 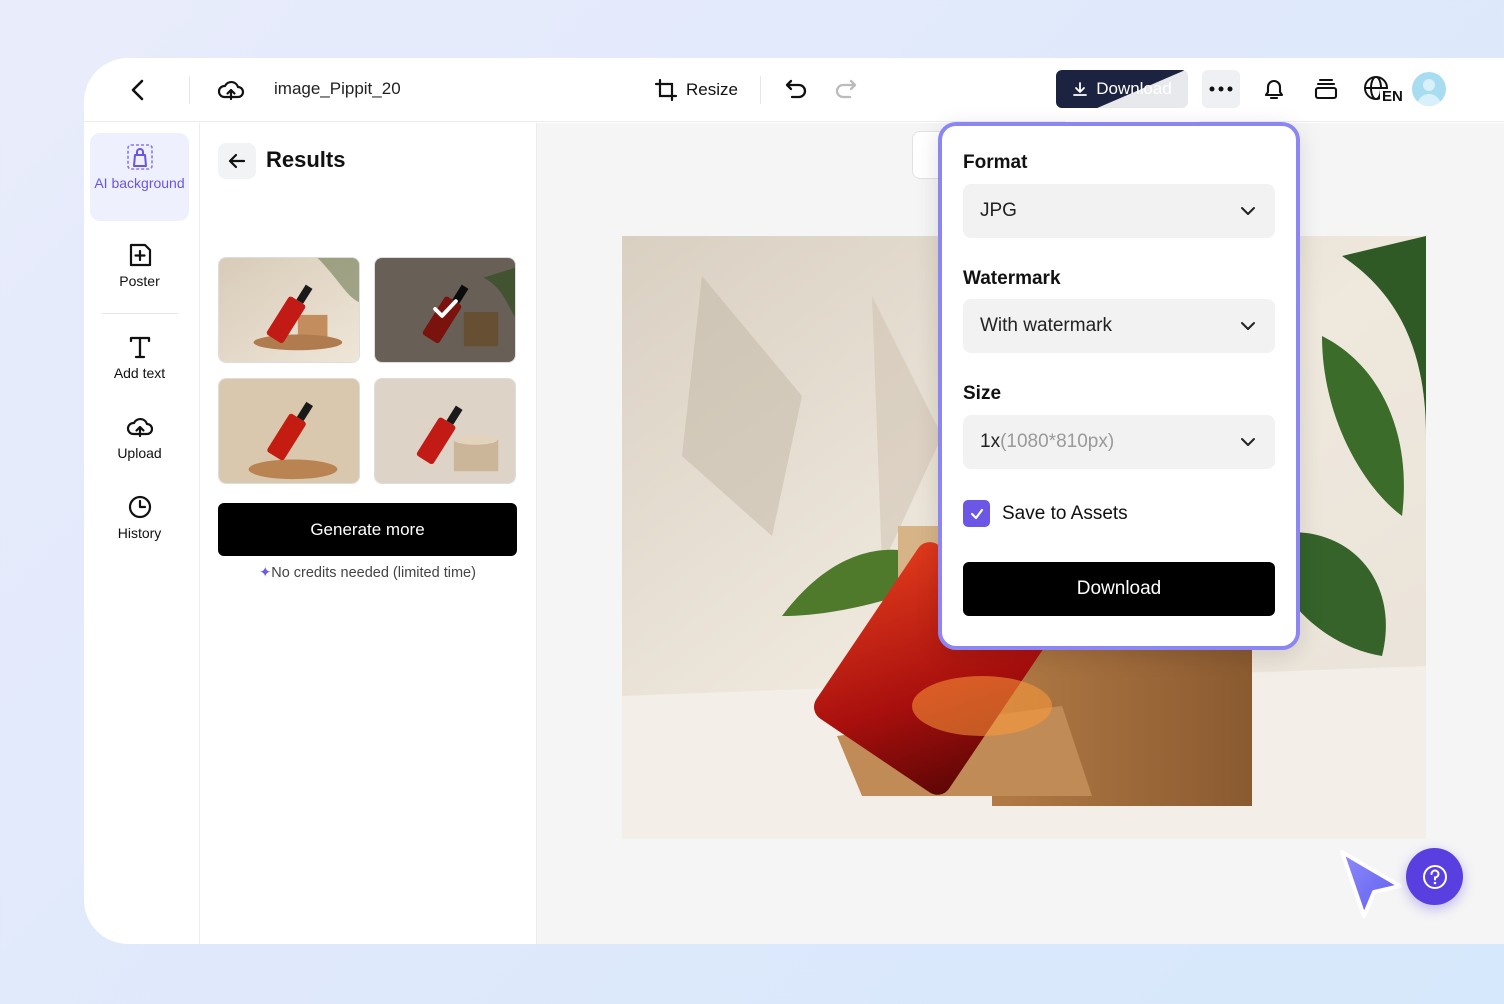 I want to click on avatar, so click(x=1429, y=89).